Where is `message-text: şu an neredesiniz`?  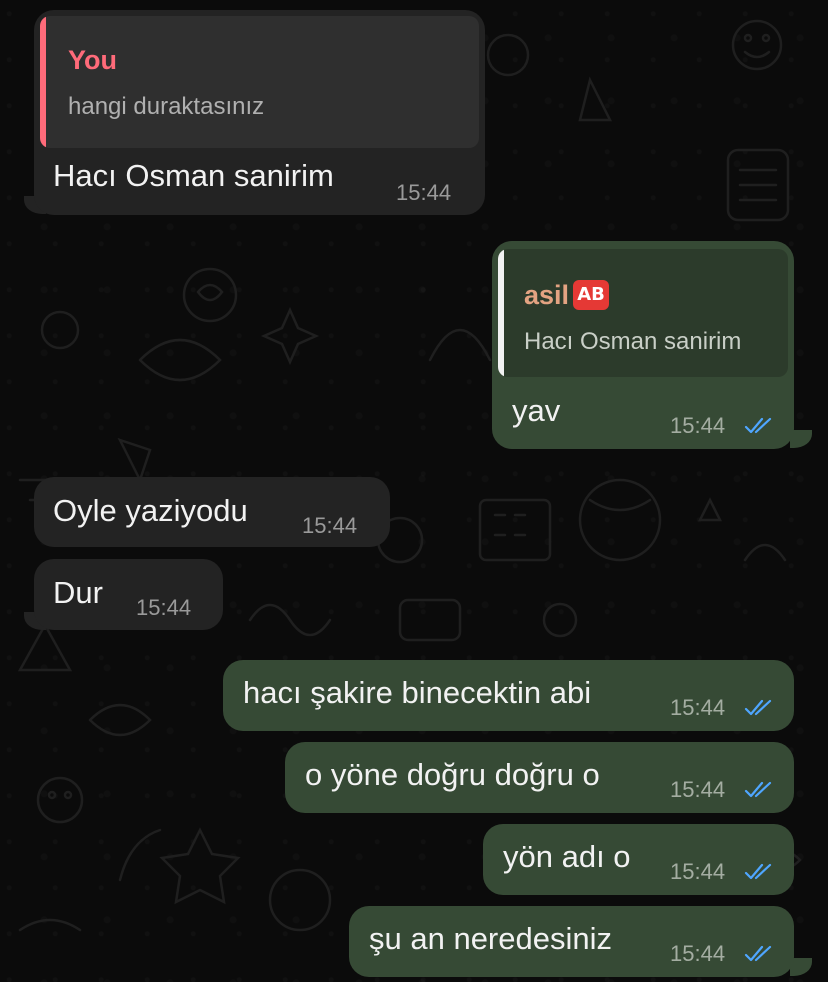
message-text: şu an neredesiniz is located at coordinates (490, 938).